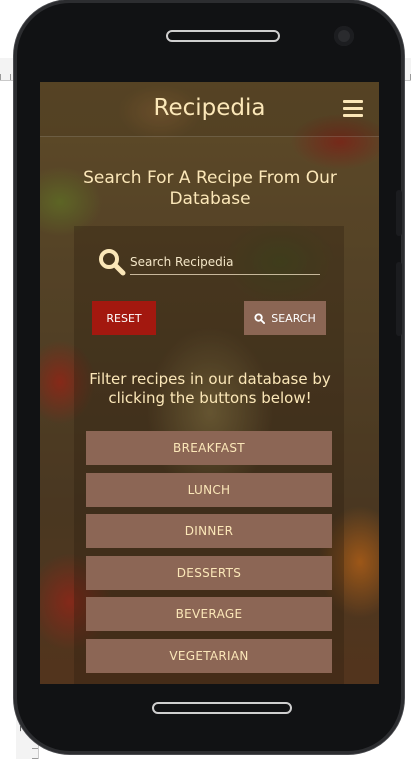 This screenshot has height=759, width=411. I want to click on search-button-label: SEARCH, so click(293, 318).